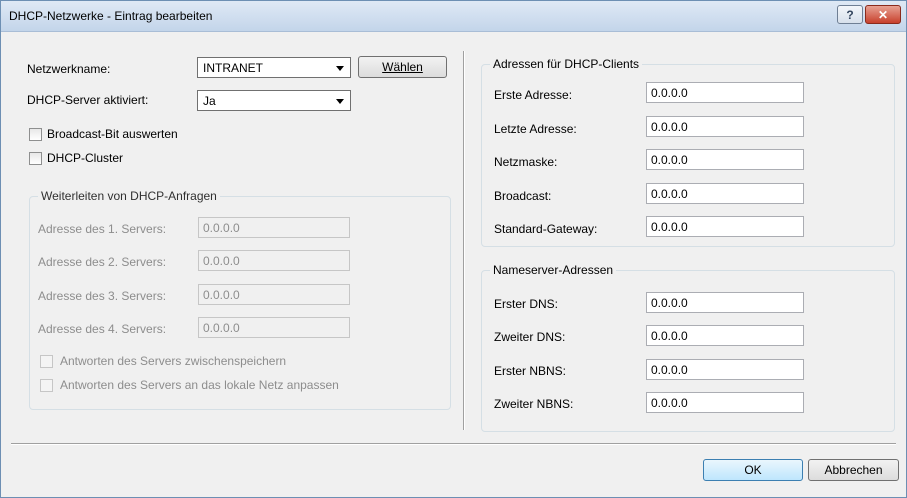 Image resolution: width=907 pixels, height=498 pixels. I want to click on dhcp-server-value: Ja, so click(209, 101).